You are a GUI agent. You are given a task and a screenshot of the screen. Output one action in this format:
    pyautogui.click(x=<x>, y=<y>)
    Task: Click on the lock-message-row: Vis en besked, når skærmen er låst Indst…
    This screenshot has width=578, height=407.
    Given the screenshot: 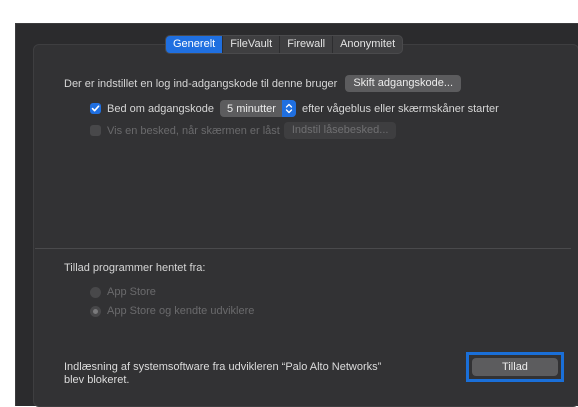 What is the action you would take?
    pyautogui.click(x=243, y=130)
    